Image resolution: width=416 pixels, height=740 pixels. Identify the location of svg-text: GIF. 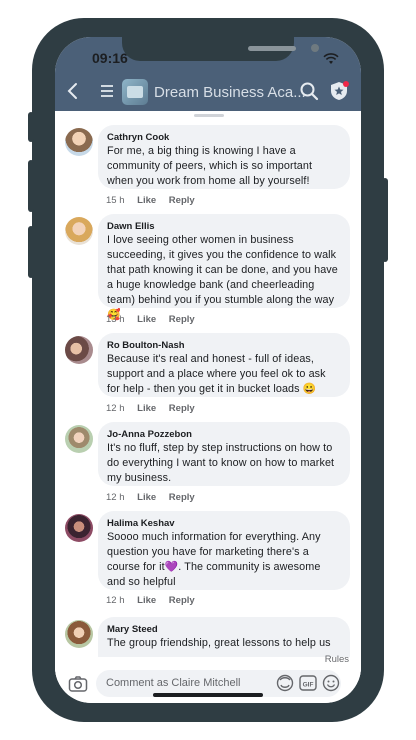
(308, 685).